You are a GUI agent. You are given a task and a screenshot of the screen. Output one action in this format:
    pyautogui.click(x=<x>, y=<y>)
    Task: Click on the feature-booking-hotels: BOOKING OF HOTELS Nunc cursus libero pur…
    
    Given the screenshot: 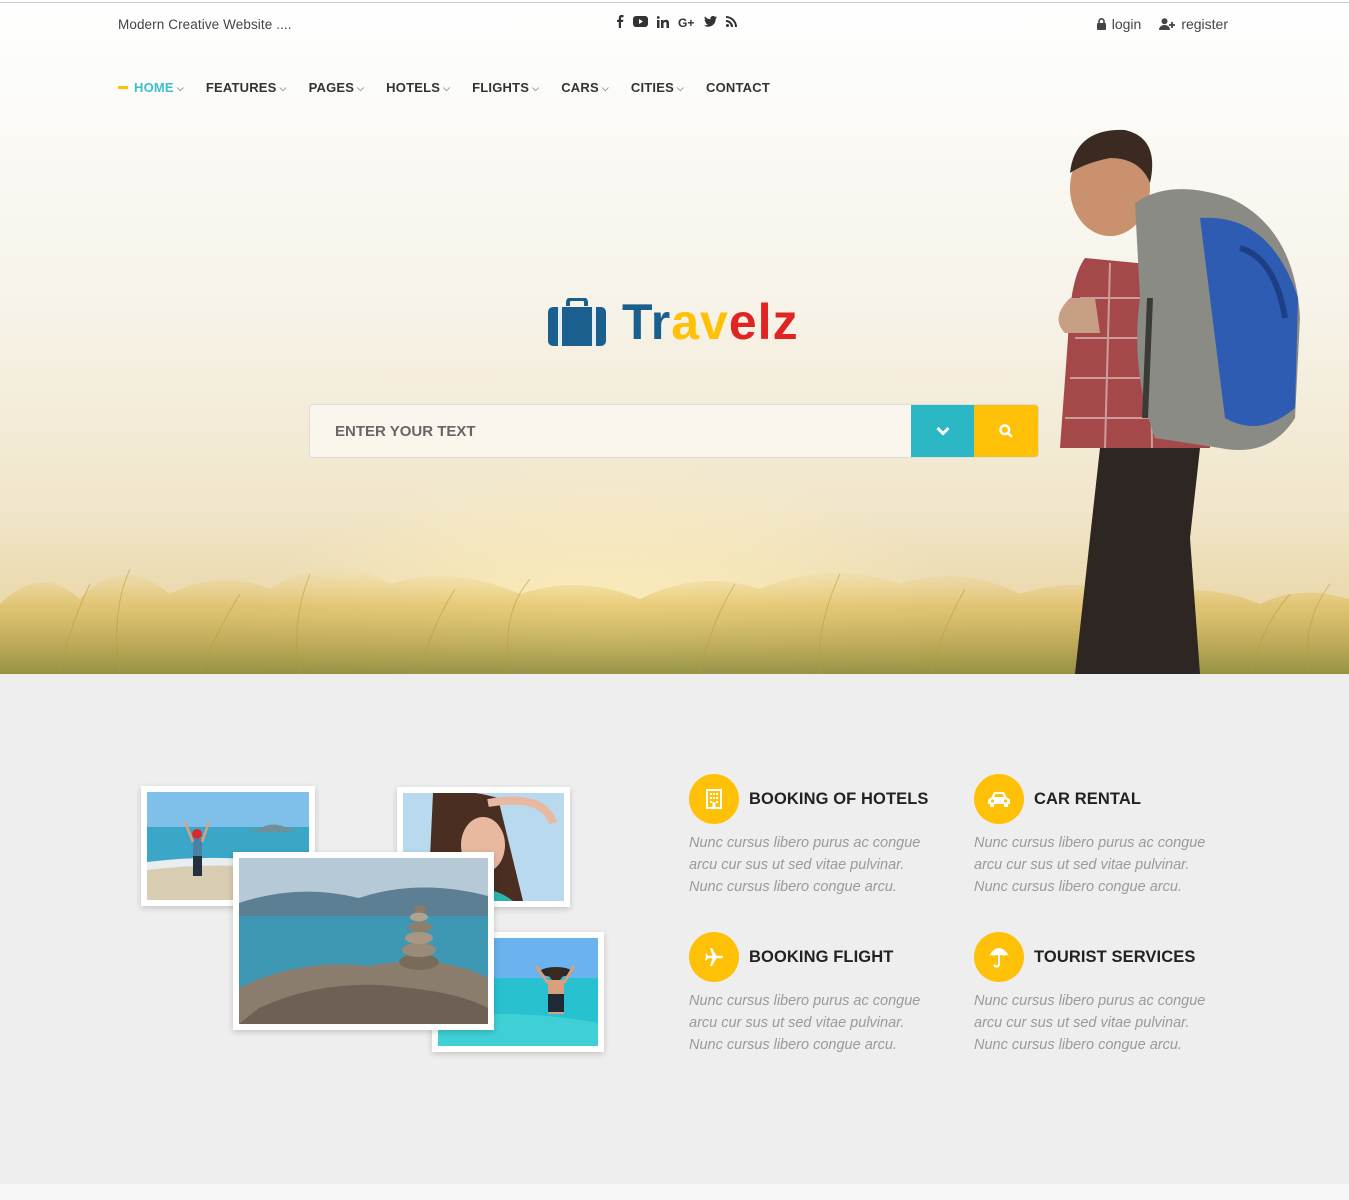 What is the action you would take?
    pyautogui.click(x=819, y=836)
    